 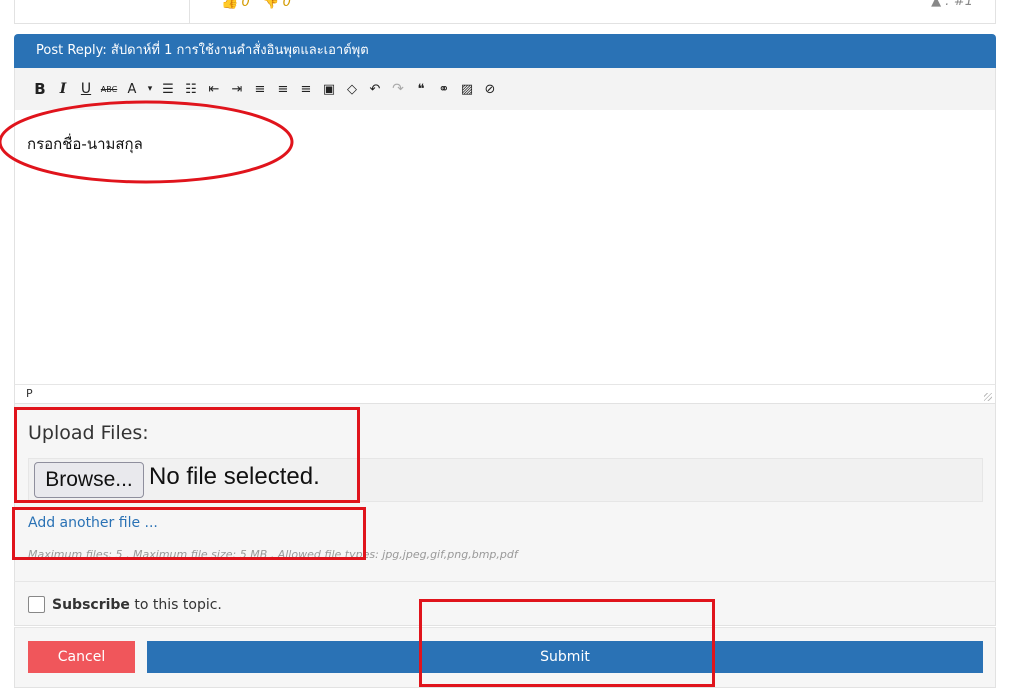 I want to click on subscribe-rest: to this topic., so click(x=175, y=605).